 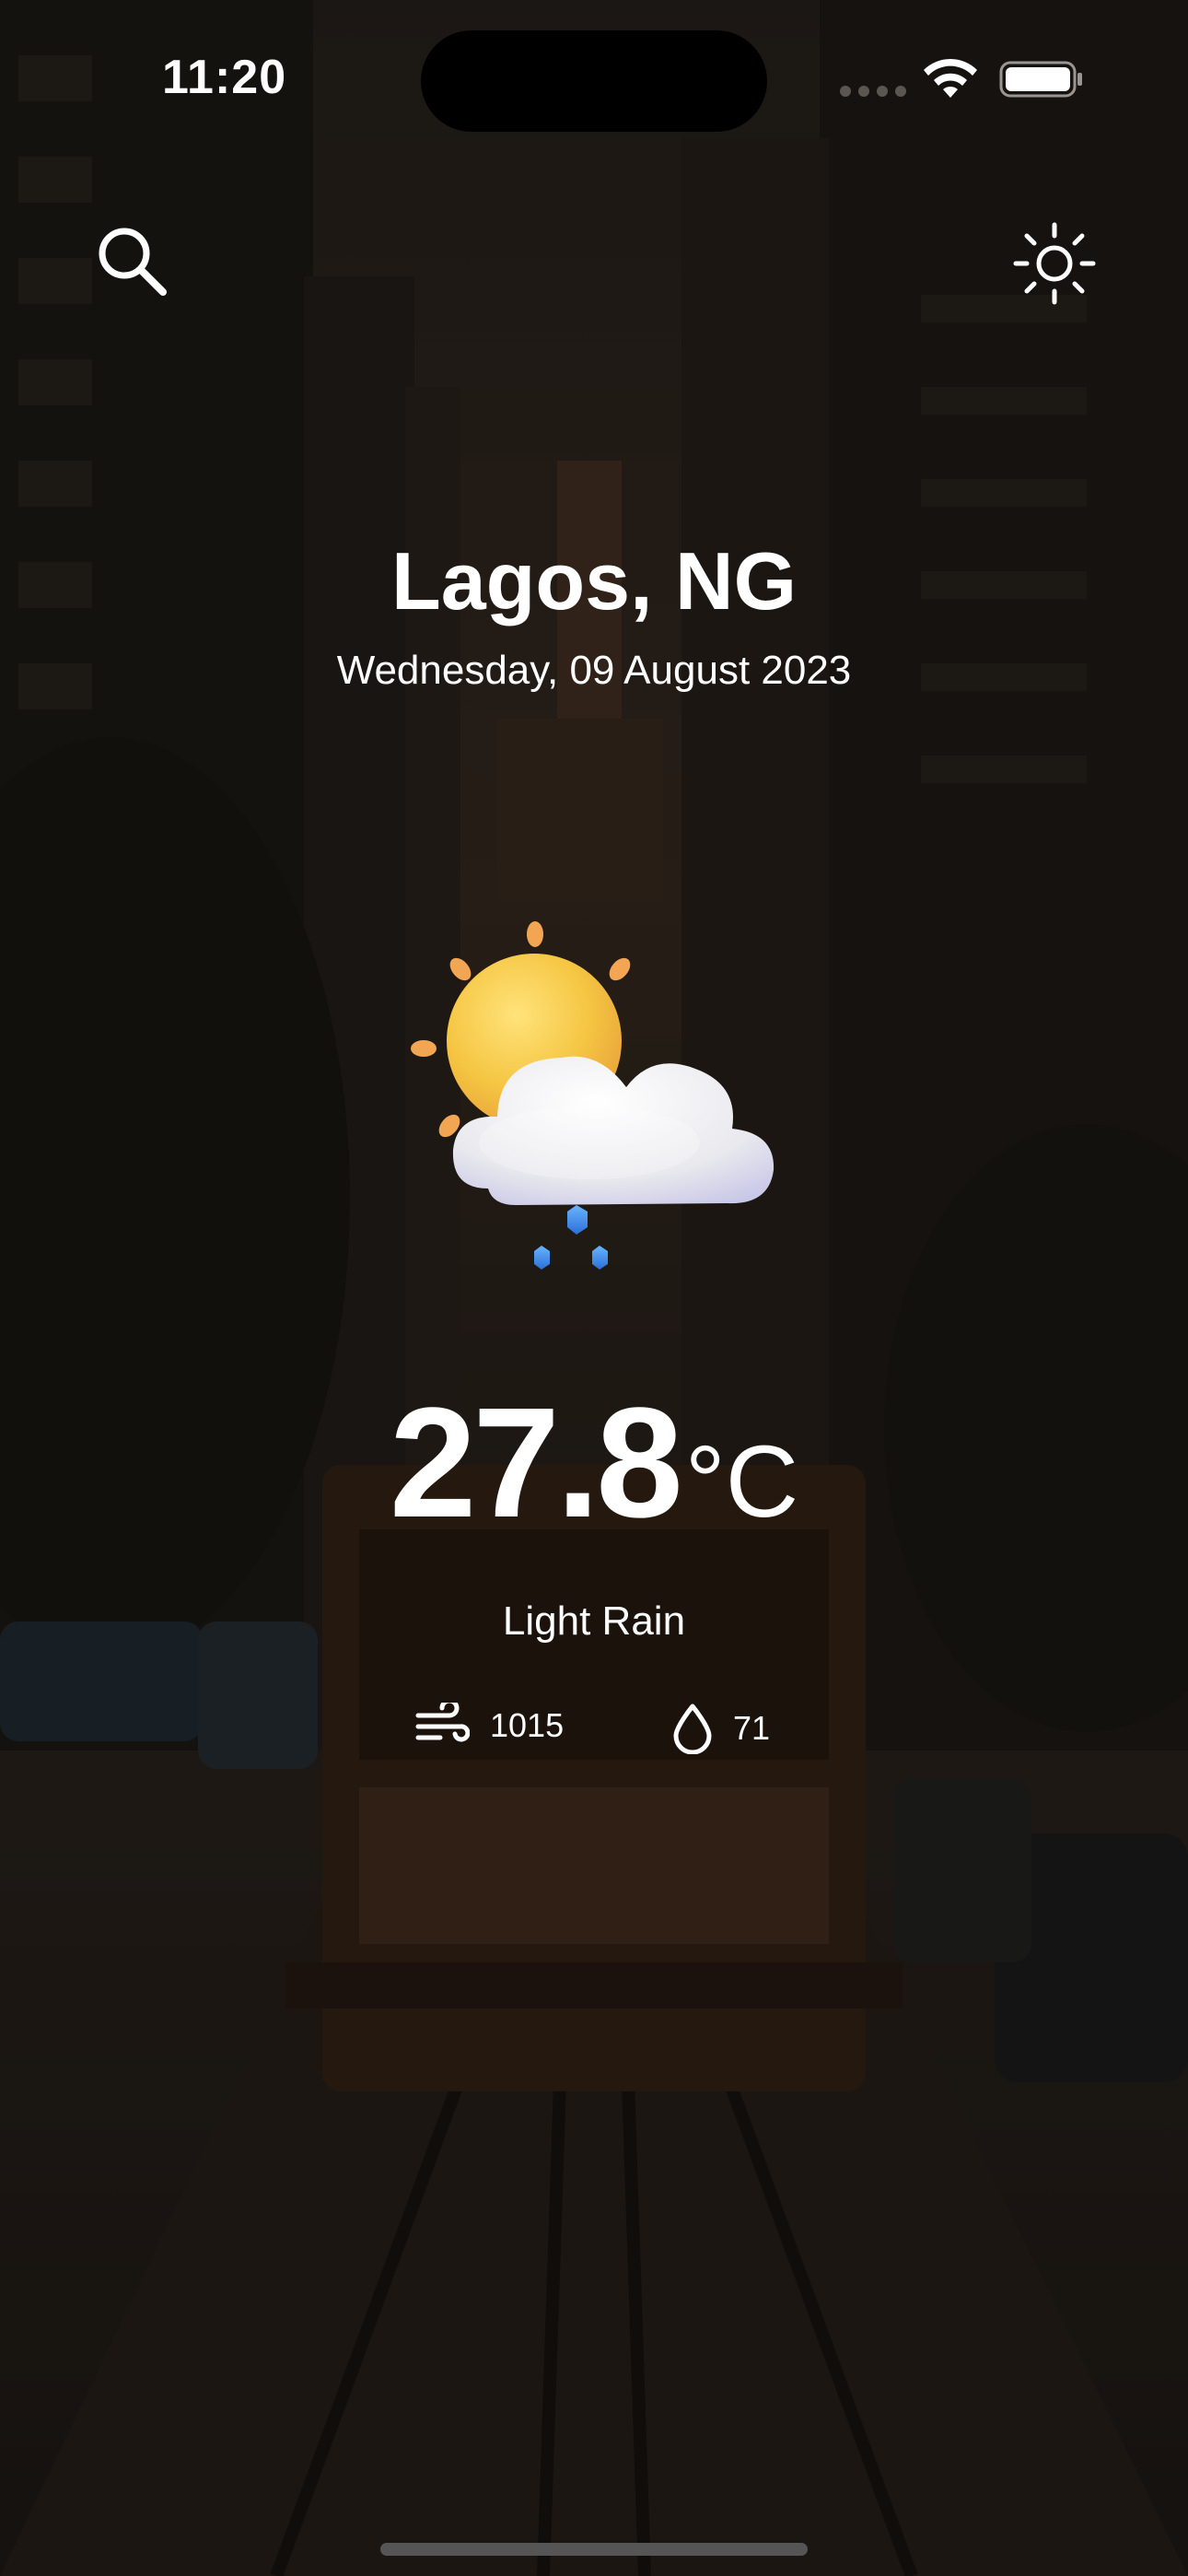 I want to click on theme-toggle-button, so click(x=1054, y=263).